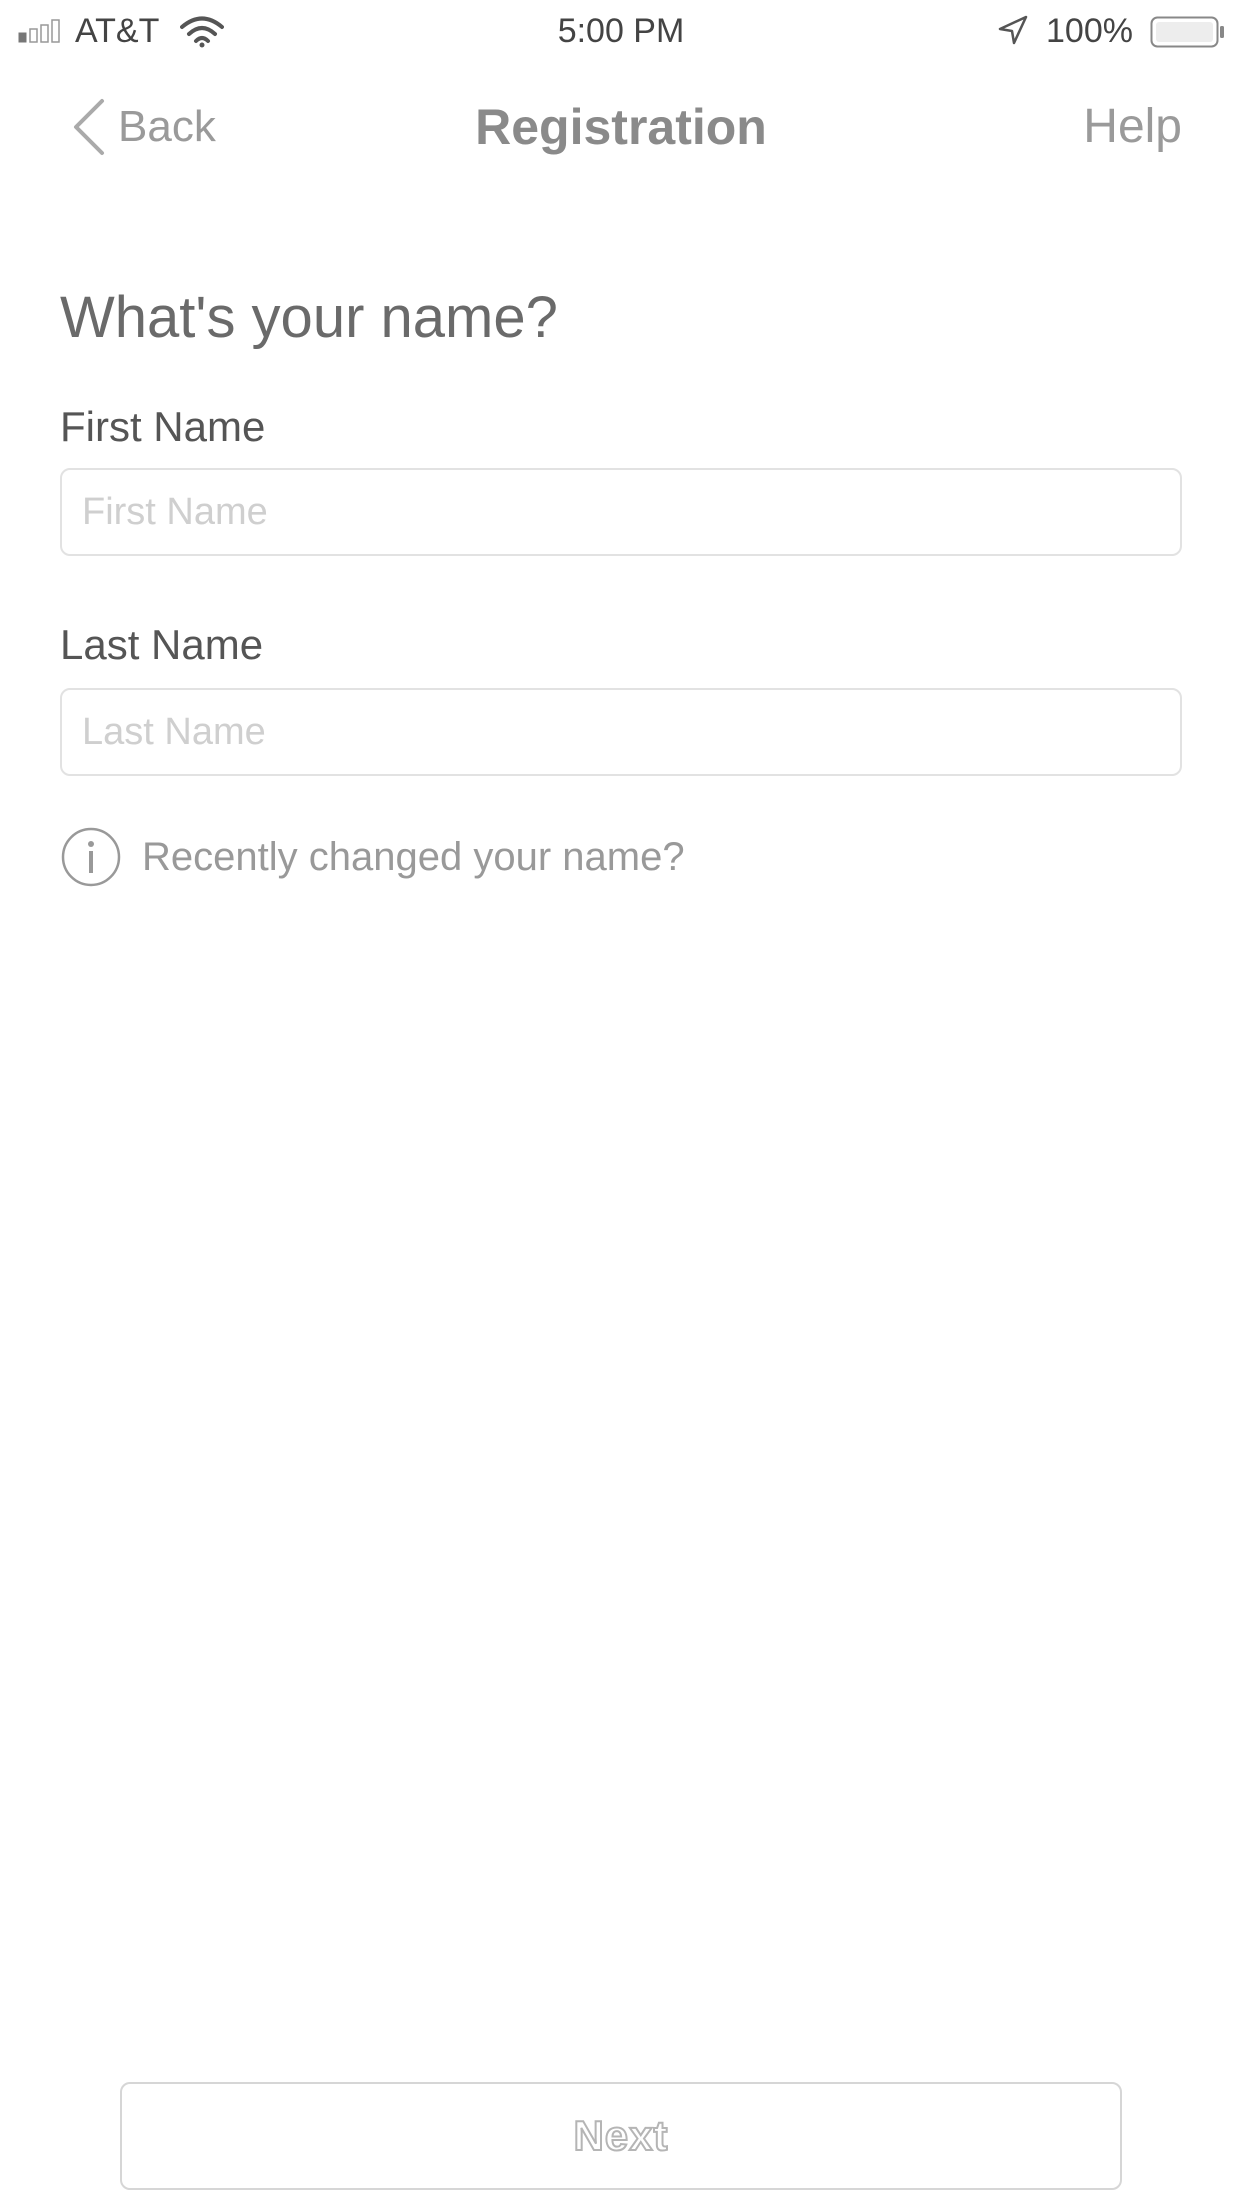  I want to click on last-name-input, so click(621, 732).